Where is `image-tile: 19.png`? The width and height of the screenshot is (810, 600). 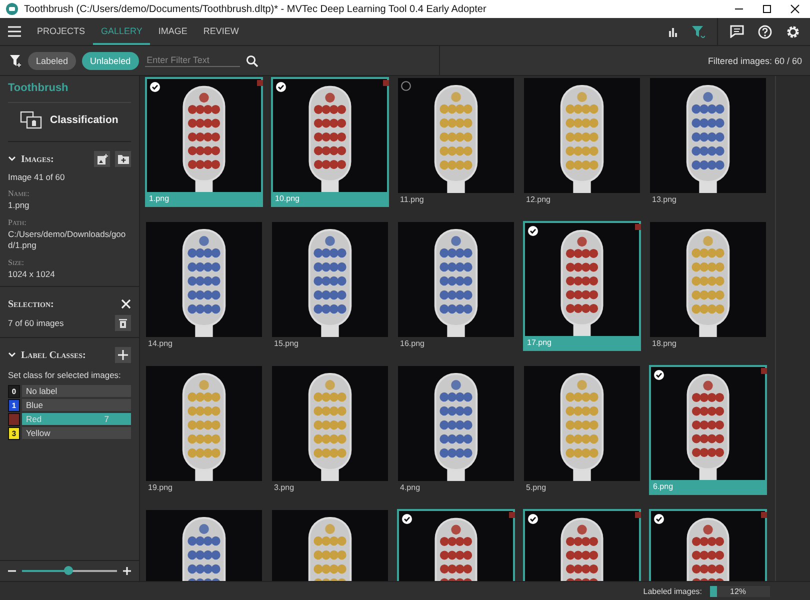
image-tile: 19.png is located at coordinates (204, 430).